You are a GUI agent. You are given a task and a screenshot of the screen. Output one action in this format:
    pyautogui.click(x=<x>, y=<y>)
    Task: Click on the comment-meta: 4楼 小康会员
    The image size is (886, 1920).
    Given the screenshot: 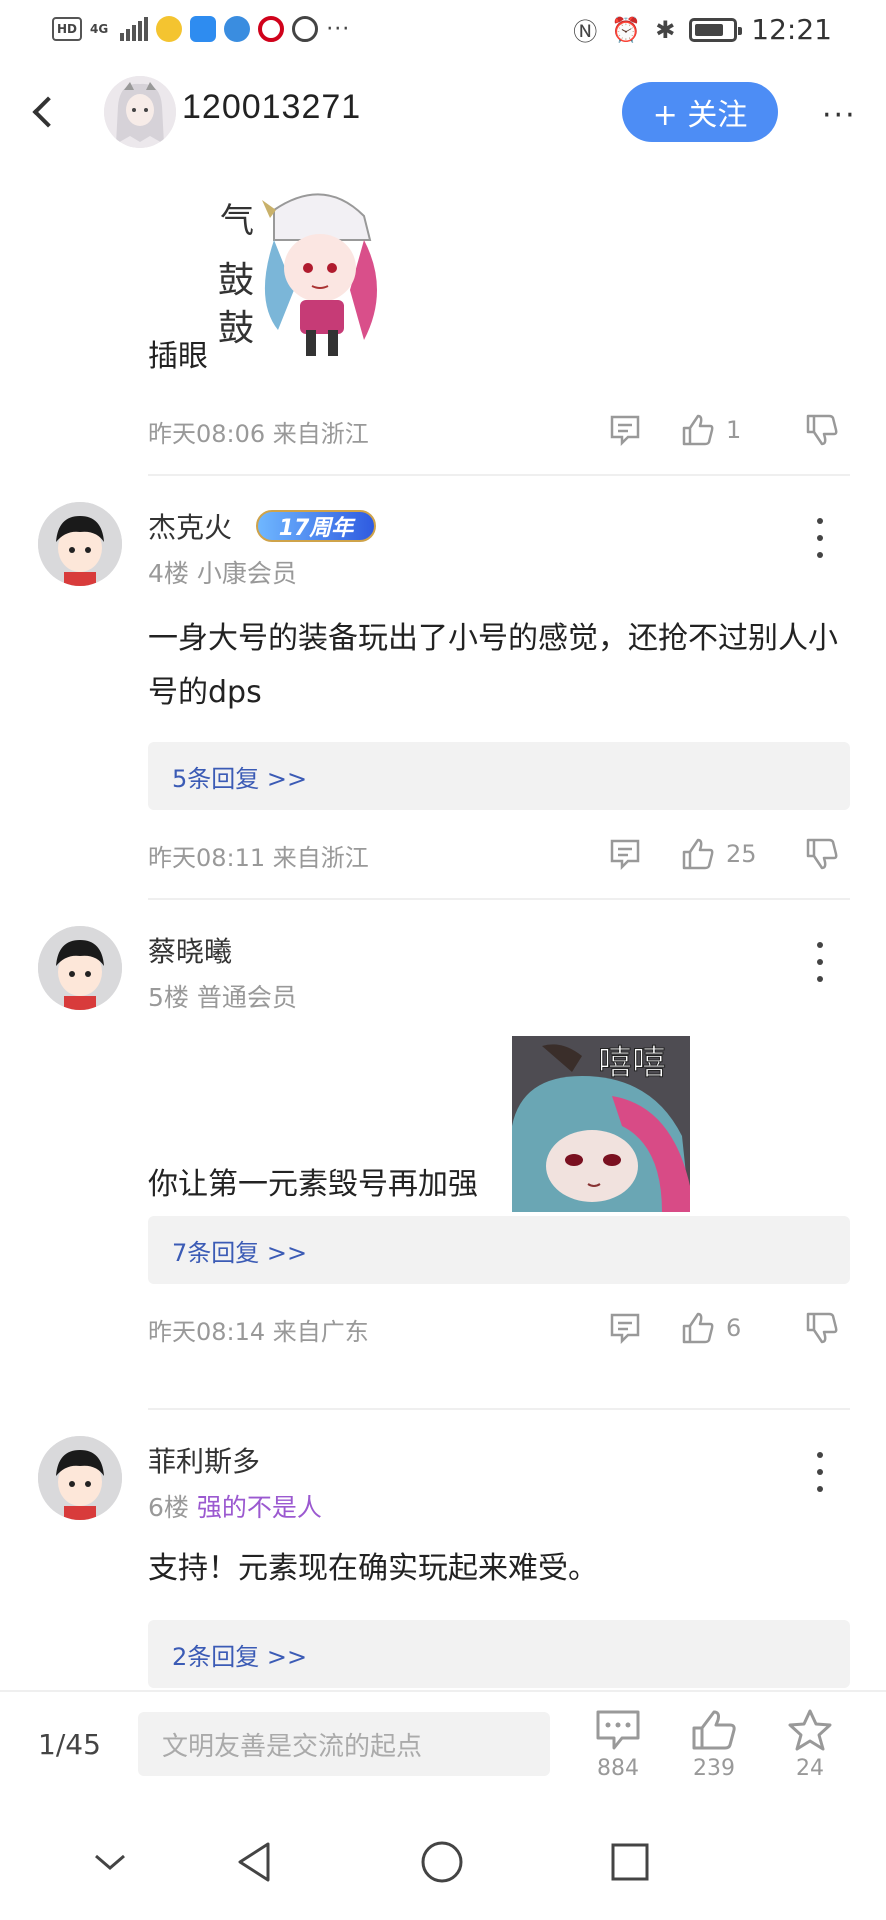 What is the action you would take?
    pyautogui.click(x=222, y=572)
    